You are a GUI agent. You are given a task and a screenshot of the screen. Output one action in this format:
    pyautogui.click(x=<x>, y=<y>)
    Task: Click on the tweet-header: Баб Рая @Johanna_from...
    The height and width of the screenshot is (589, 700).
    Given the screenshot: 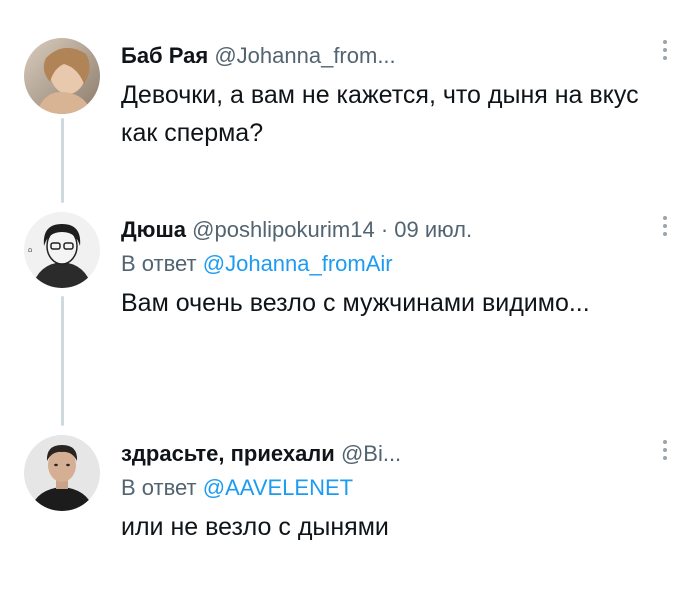 What is the action you would take?
    pyautogui.click(x=380, y=56)
    